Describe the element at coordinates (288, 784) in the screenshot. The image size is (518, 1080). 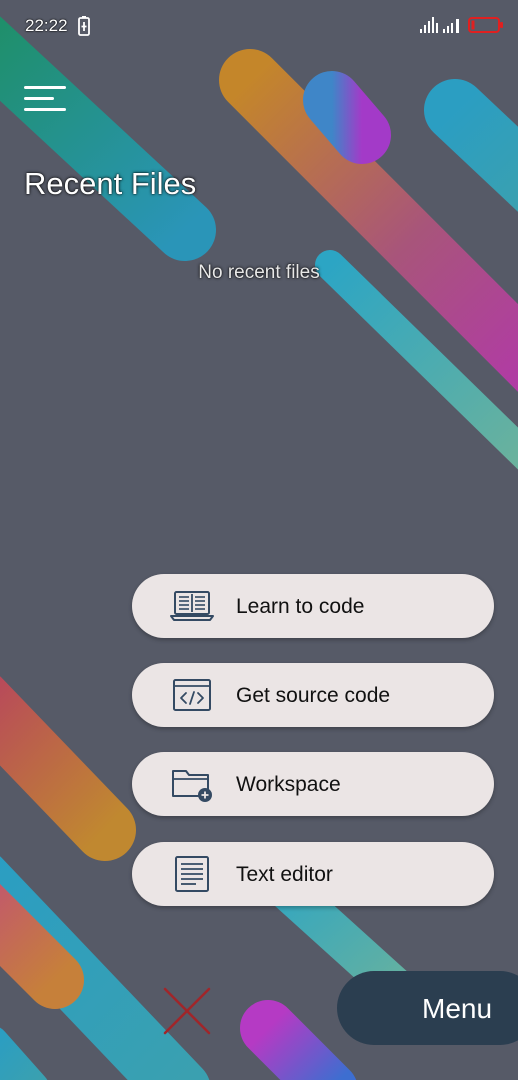
I see `workspace-label: Workspace` at that location.